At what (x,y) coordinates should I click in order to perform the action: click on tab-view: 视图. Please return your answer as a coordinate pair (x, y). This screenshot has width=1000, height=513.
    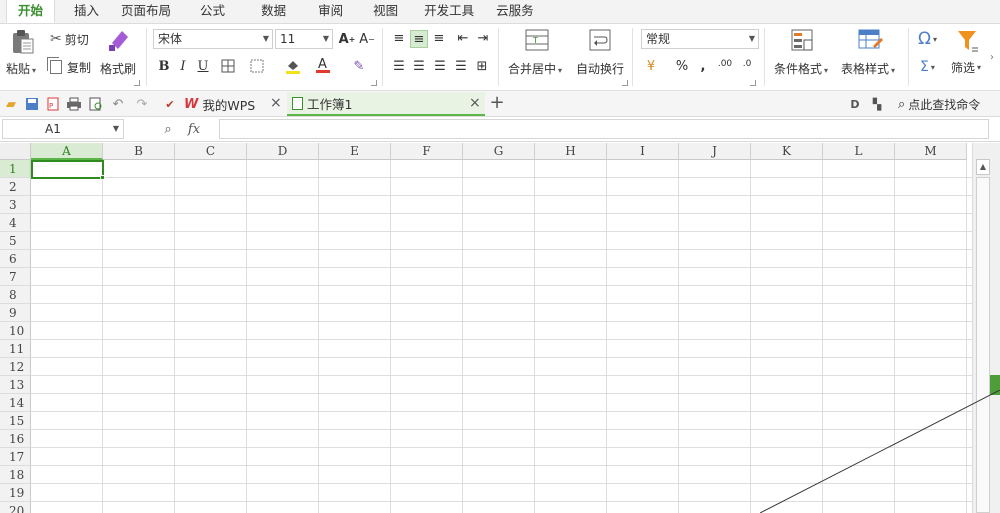
    Looking at the image, I should click on (385, 11).